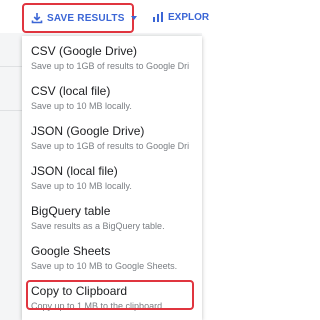  I want to click on clipboard-highlight-box, so click(110, 295).